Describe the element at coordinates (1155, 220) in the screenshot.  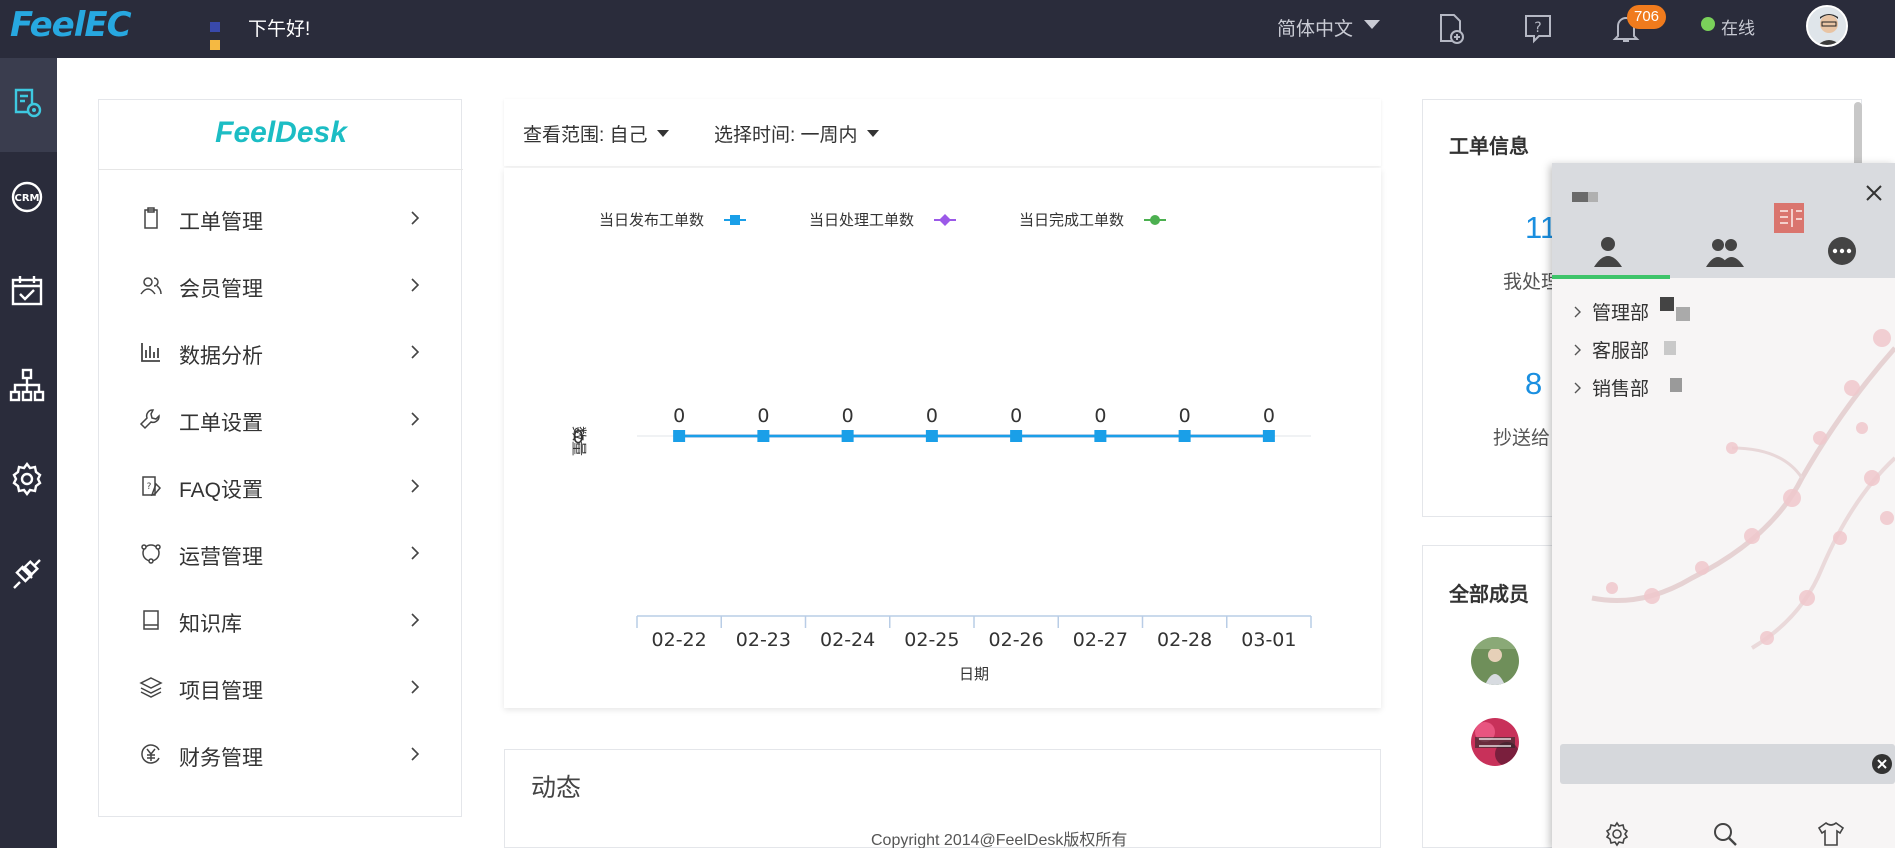
I see `legend-marker` at that location.